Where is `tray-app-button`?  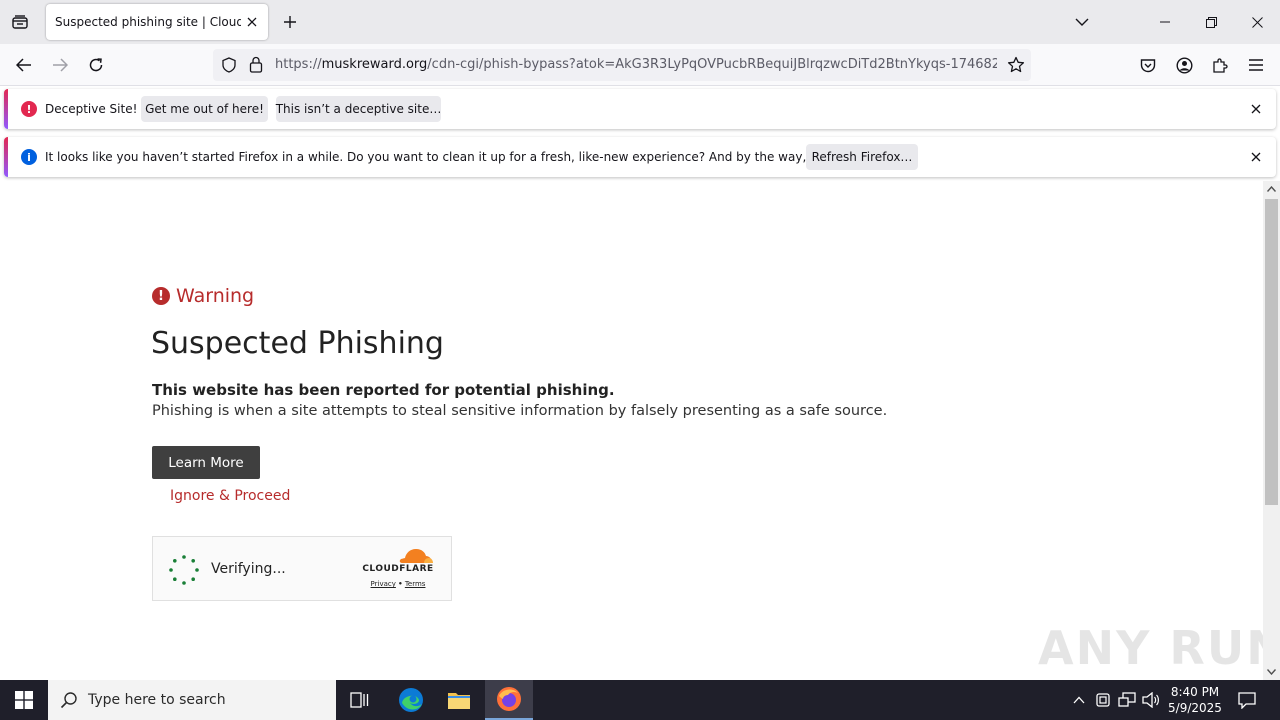 tray-app-button is located at coordinates (1103, 700).